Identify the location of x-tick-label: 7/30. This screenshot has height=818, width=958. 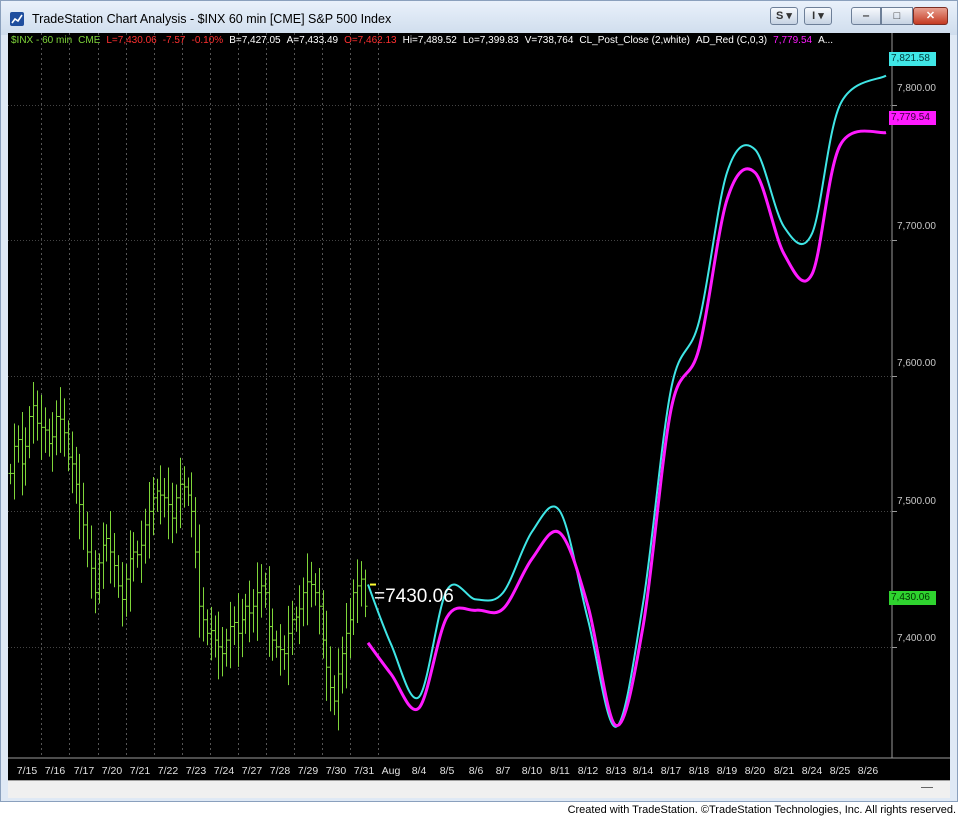
(336, 771).